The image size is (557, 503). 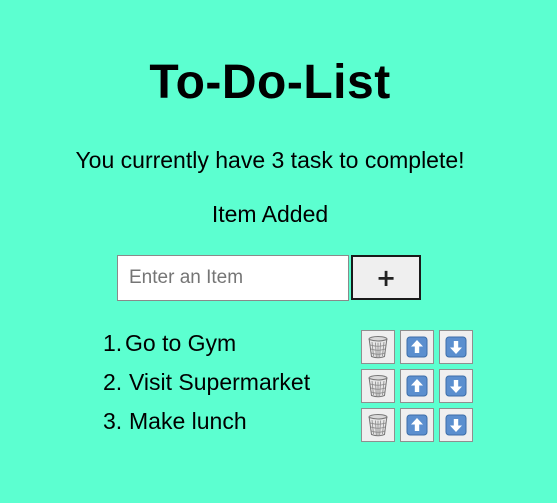 What do you see at coordinates (233, 278) in the screenshot?
I see `item-input` at bounding box center [233, 278].